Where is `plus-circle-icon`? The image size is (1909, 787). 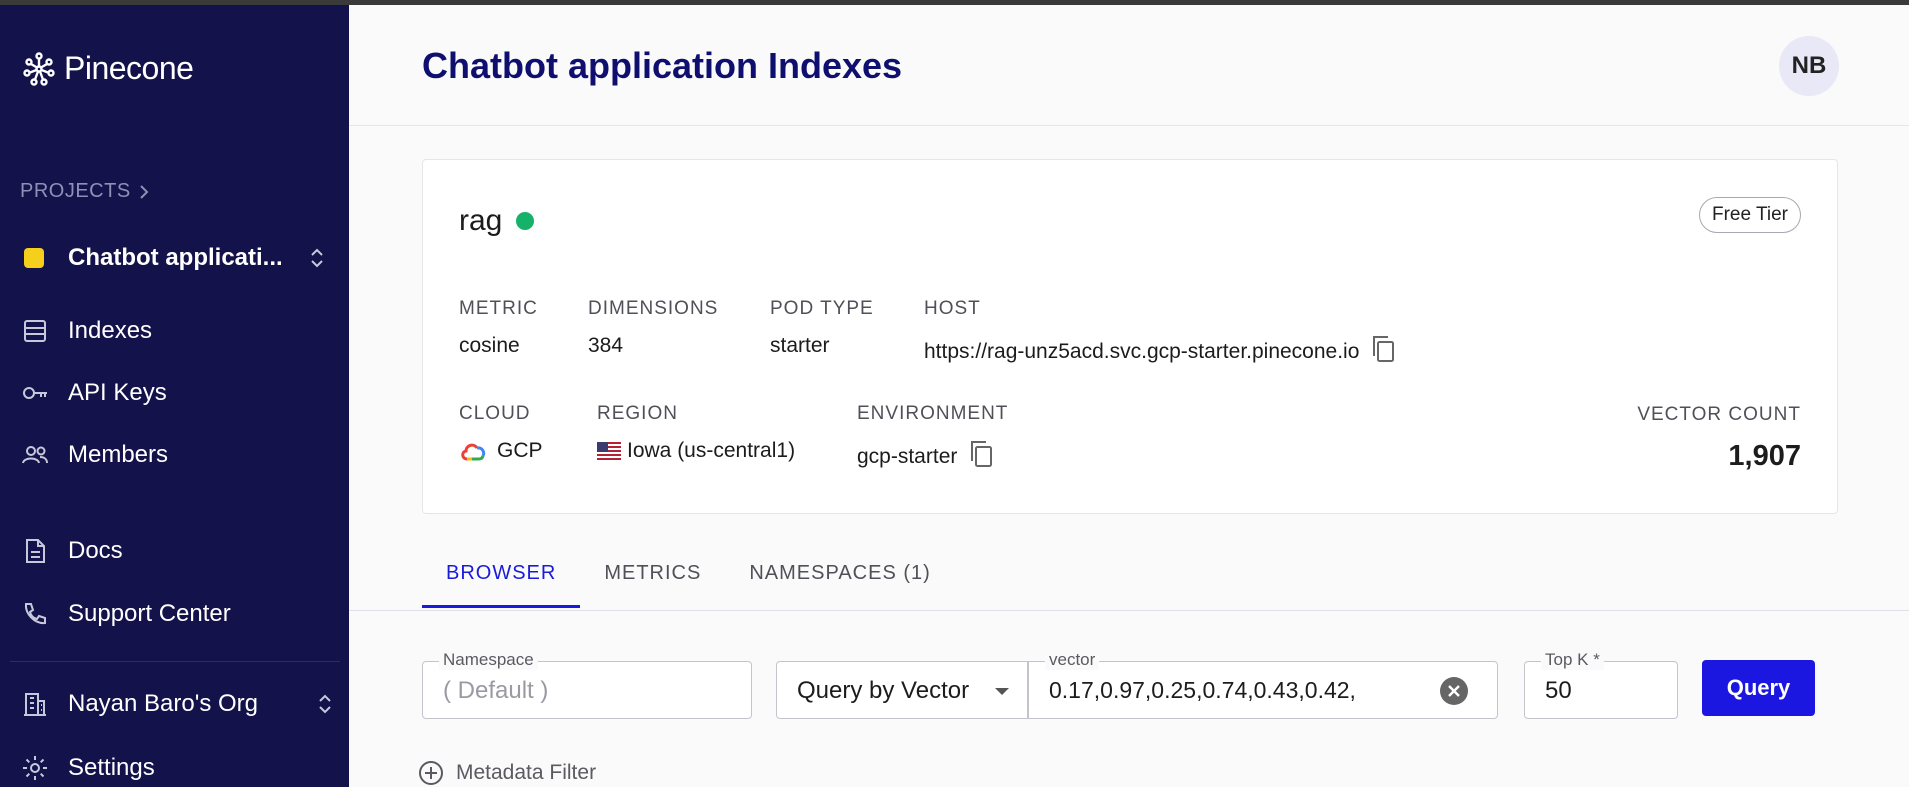
plus-circle-icon is located at coordinates (431, 773).